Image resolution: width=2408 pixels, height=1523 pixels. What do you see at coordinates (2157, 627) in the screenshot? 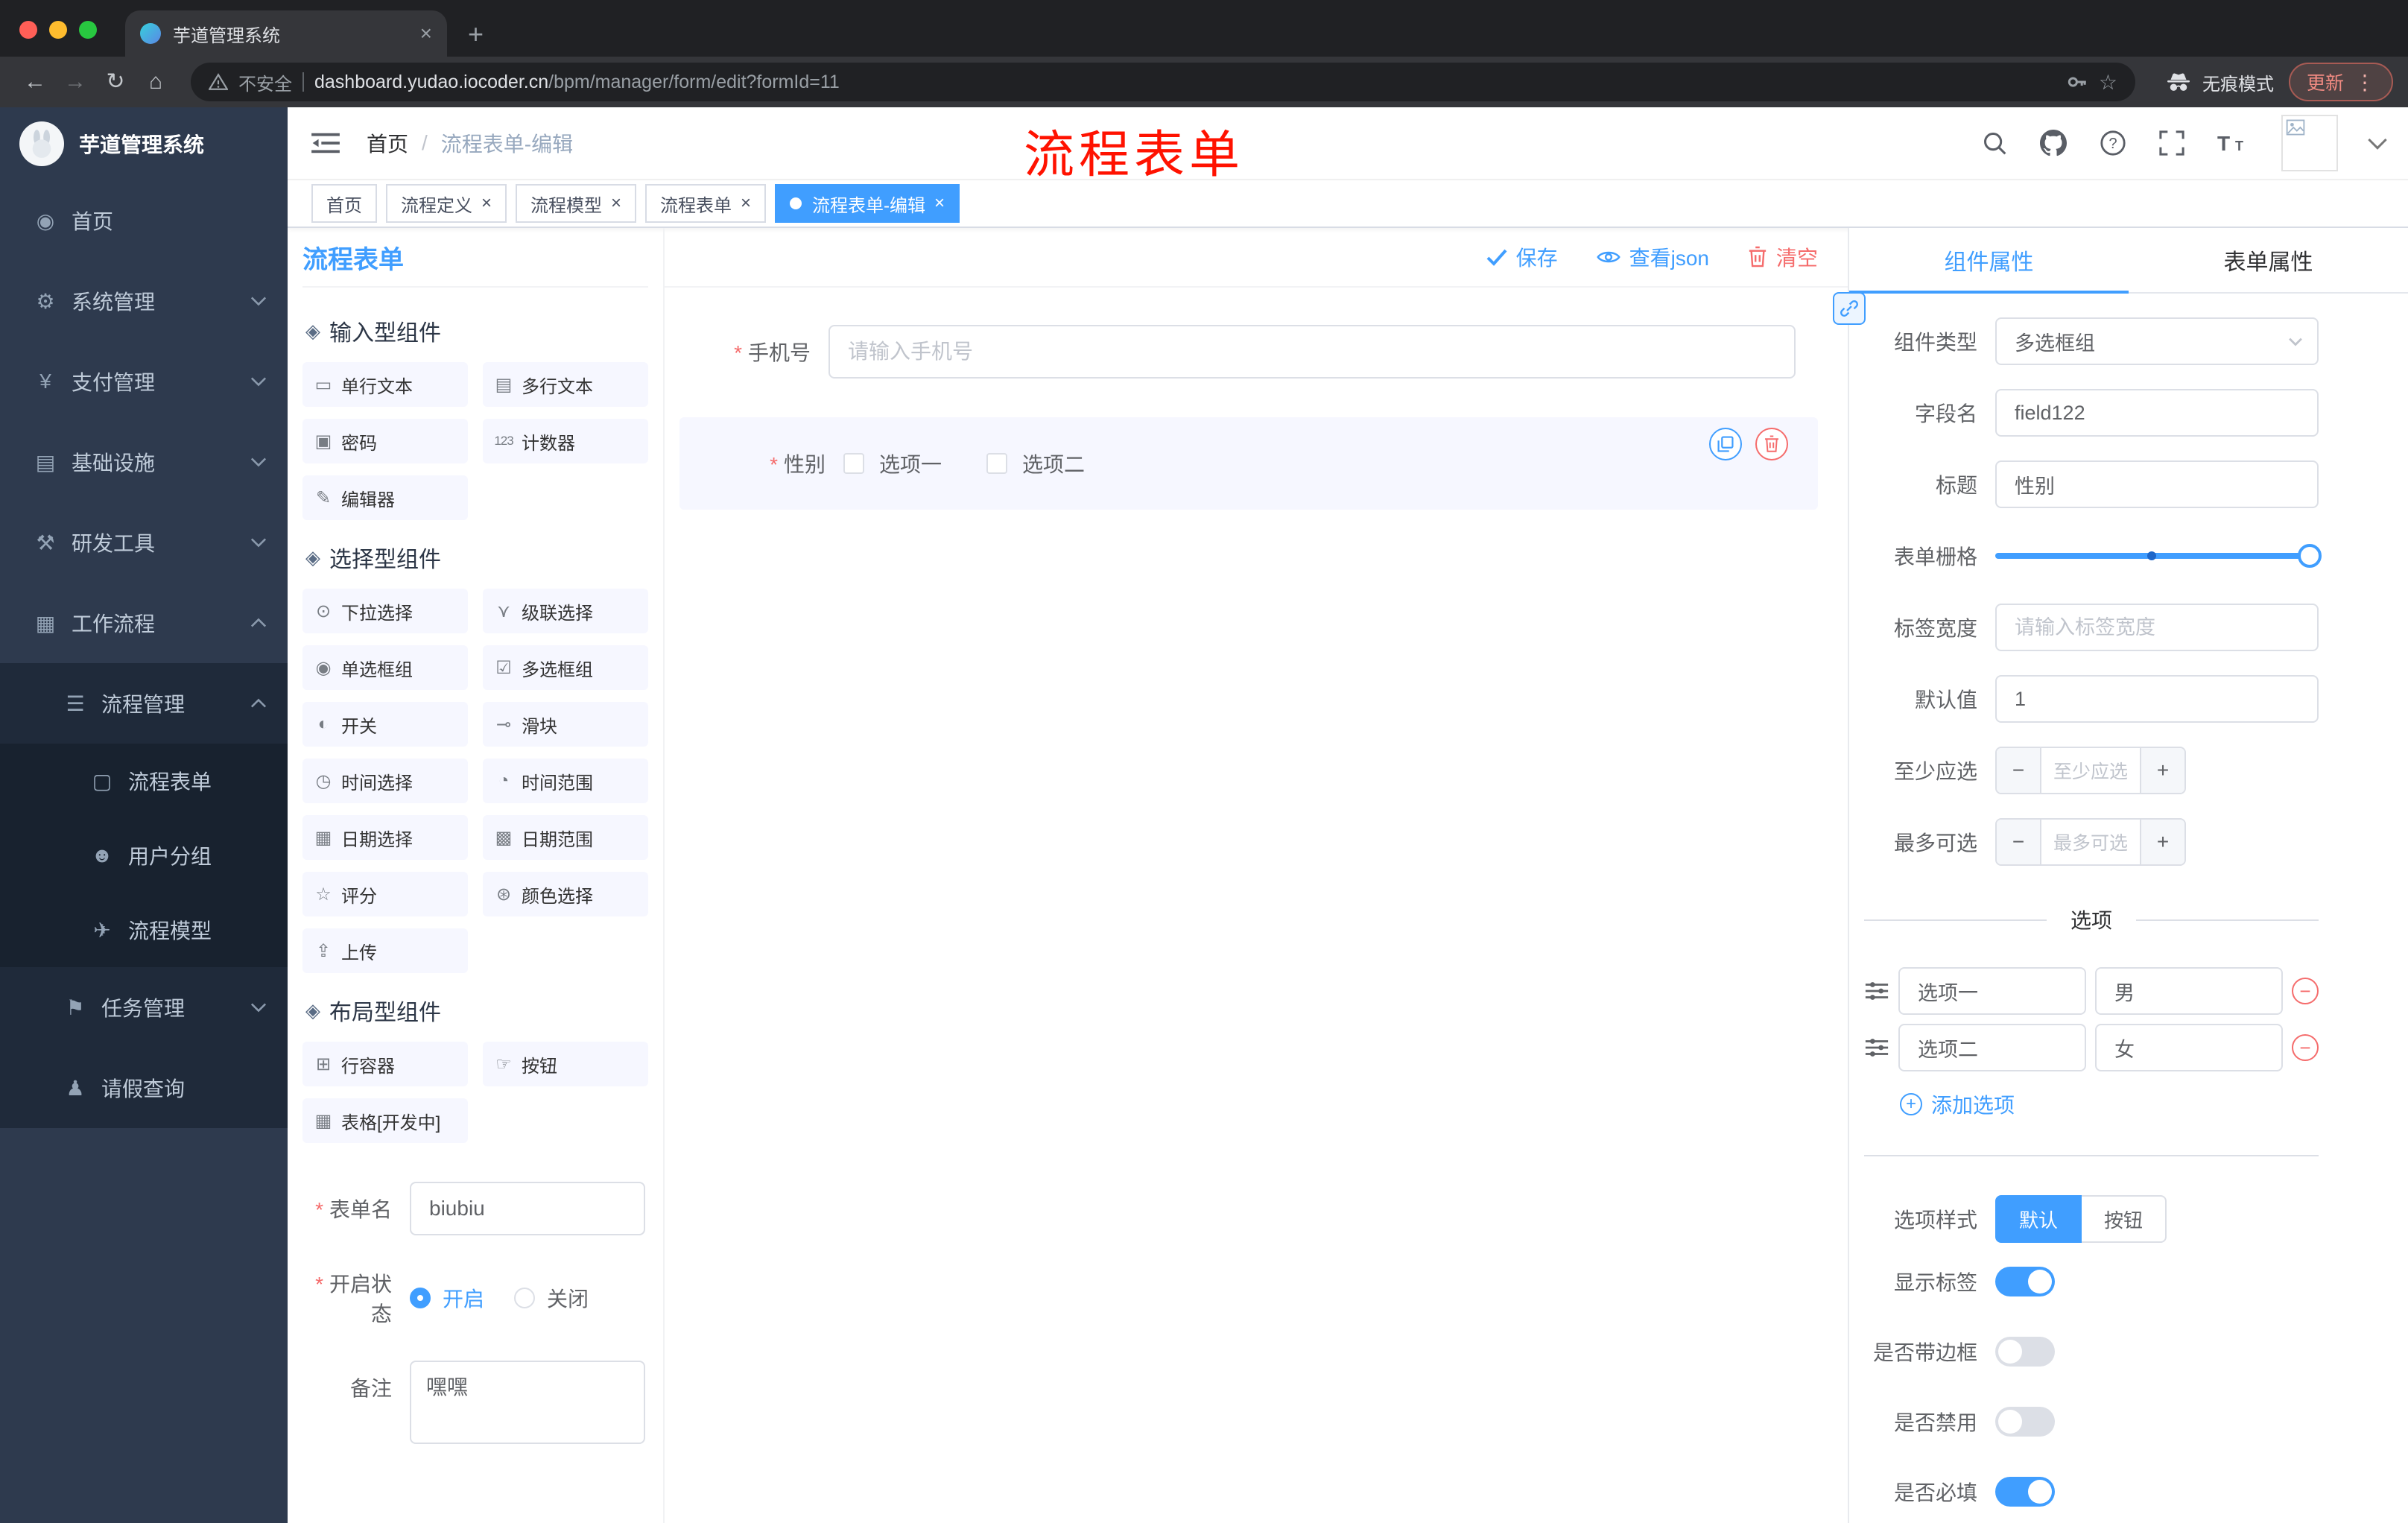
I see `label-width-input` at bounding box center [2157, 627].